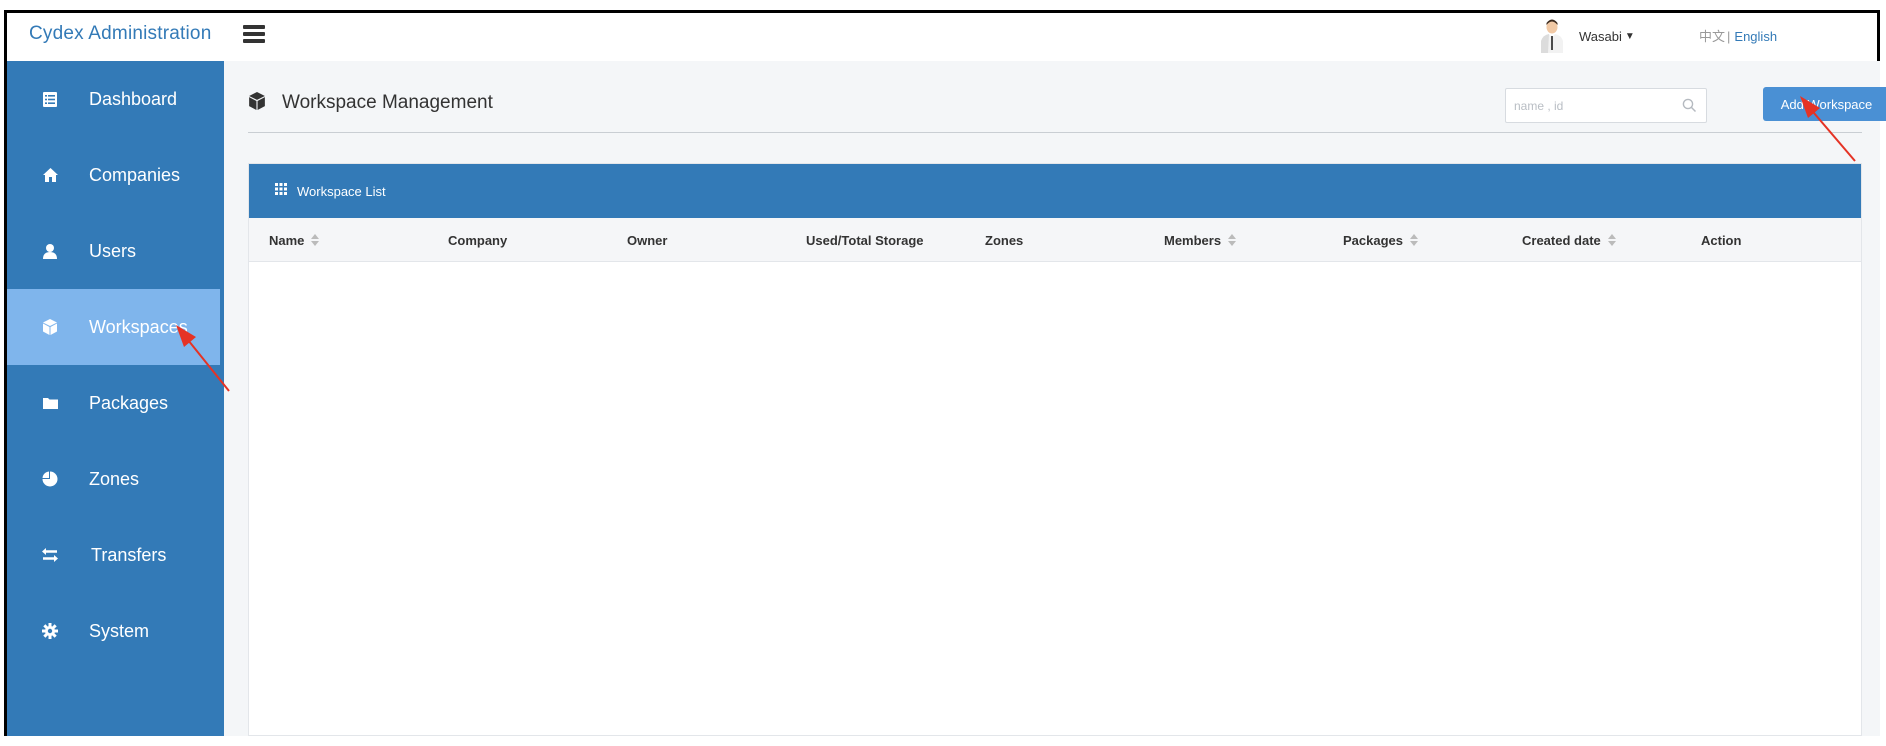 The width and height of the screenshot is (1886, 746). Describe the element at coordinates (1629, 36) in the screenshot. I see `caret-down-icon: ▼` at that location.